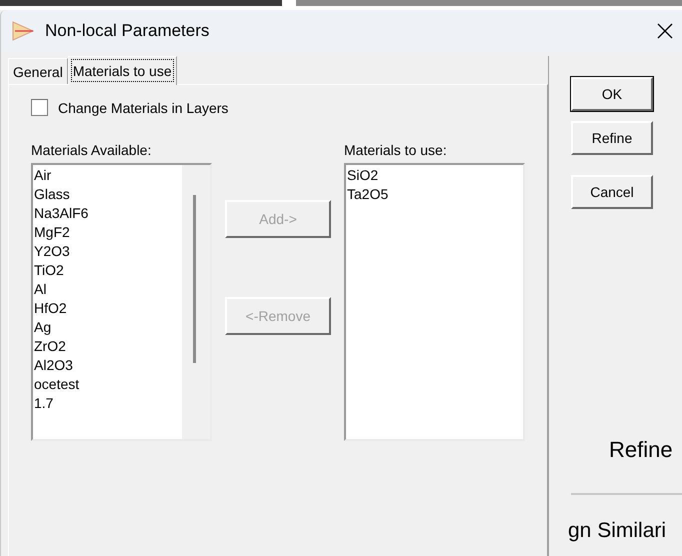  I want to click on dialog-button: OK, so click(612, 94).